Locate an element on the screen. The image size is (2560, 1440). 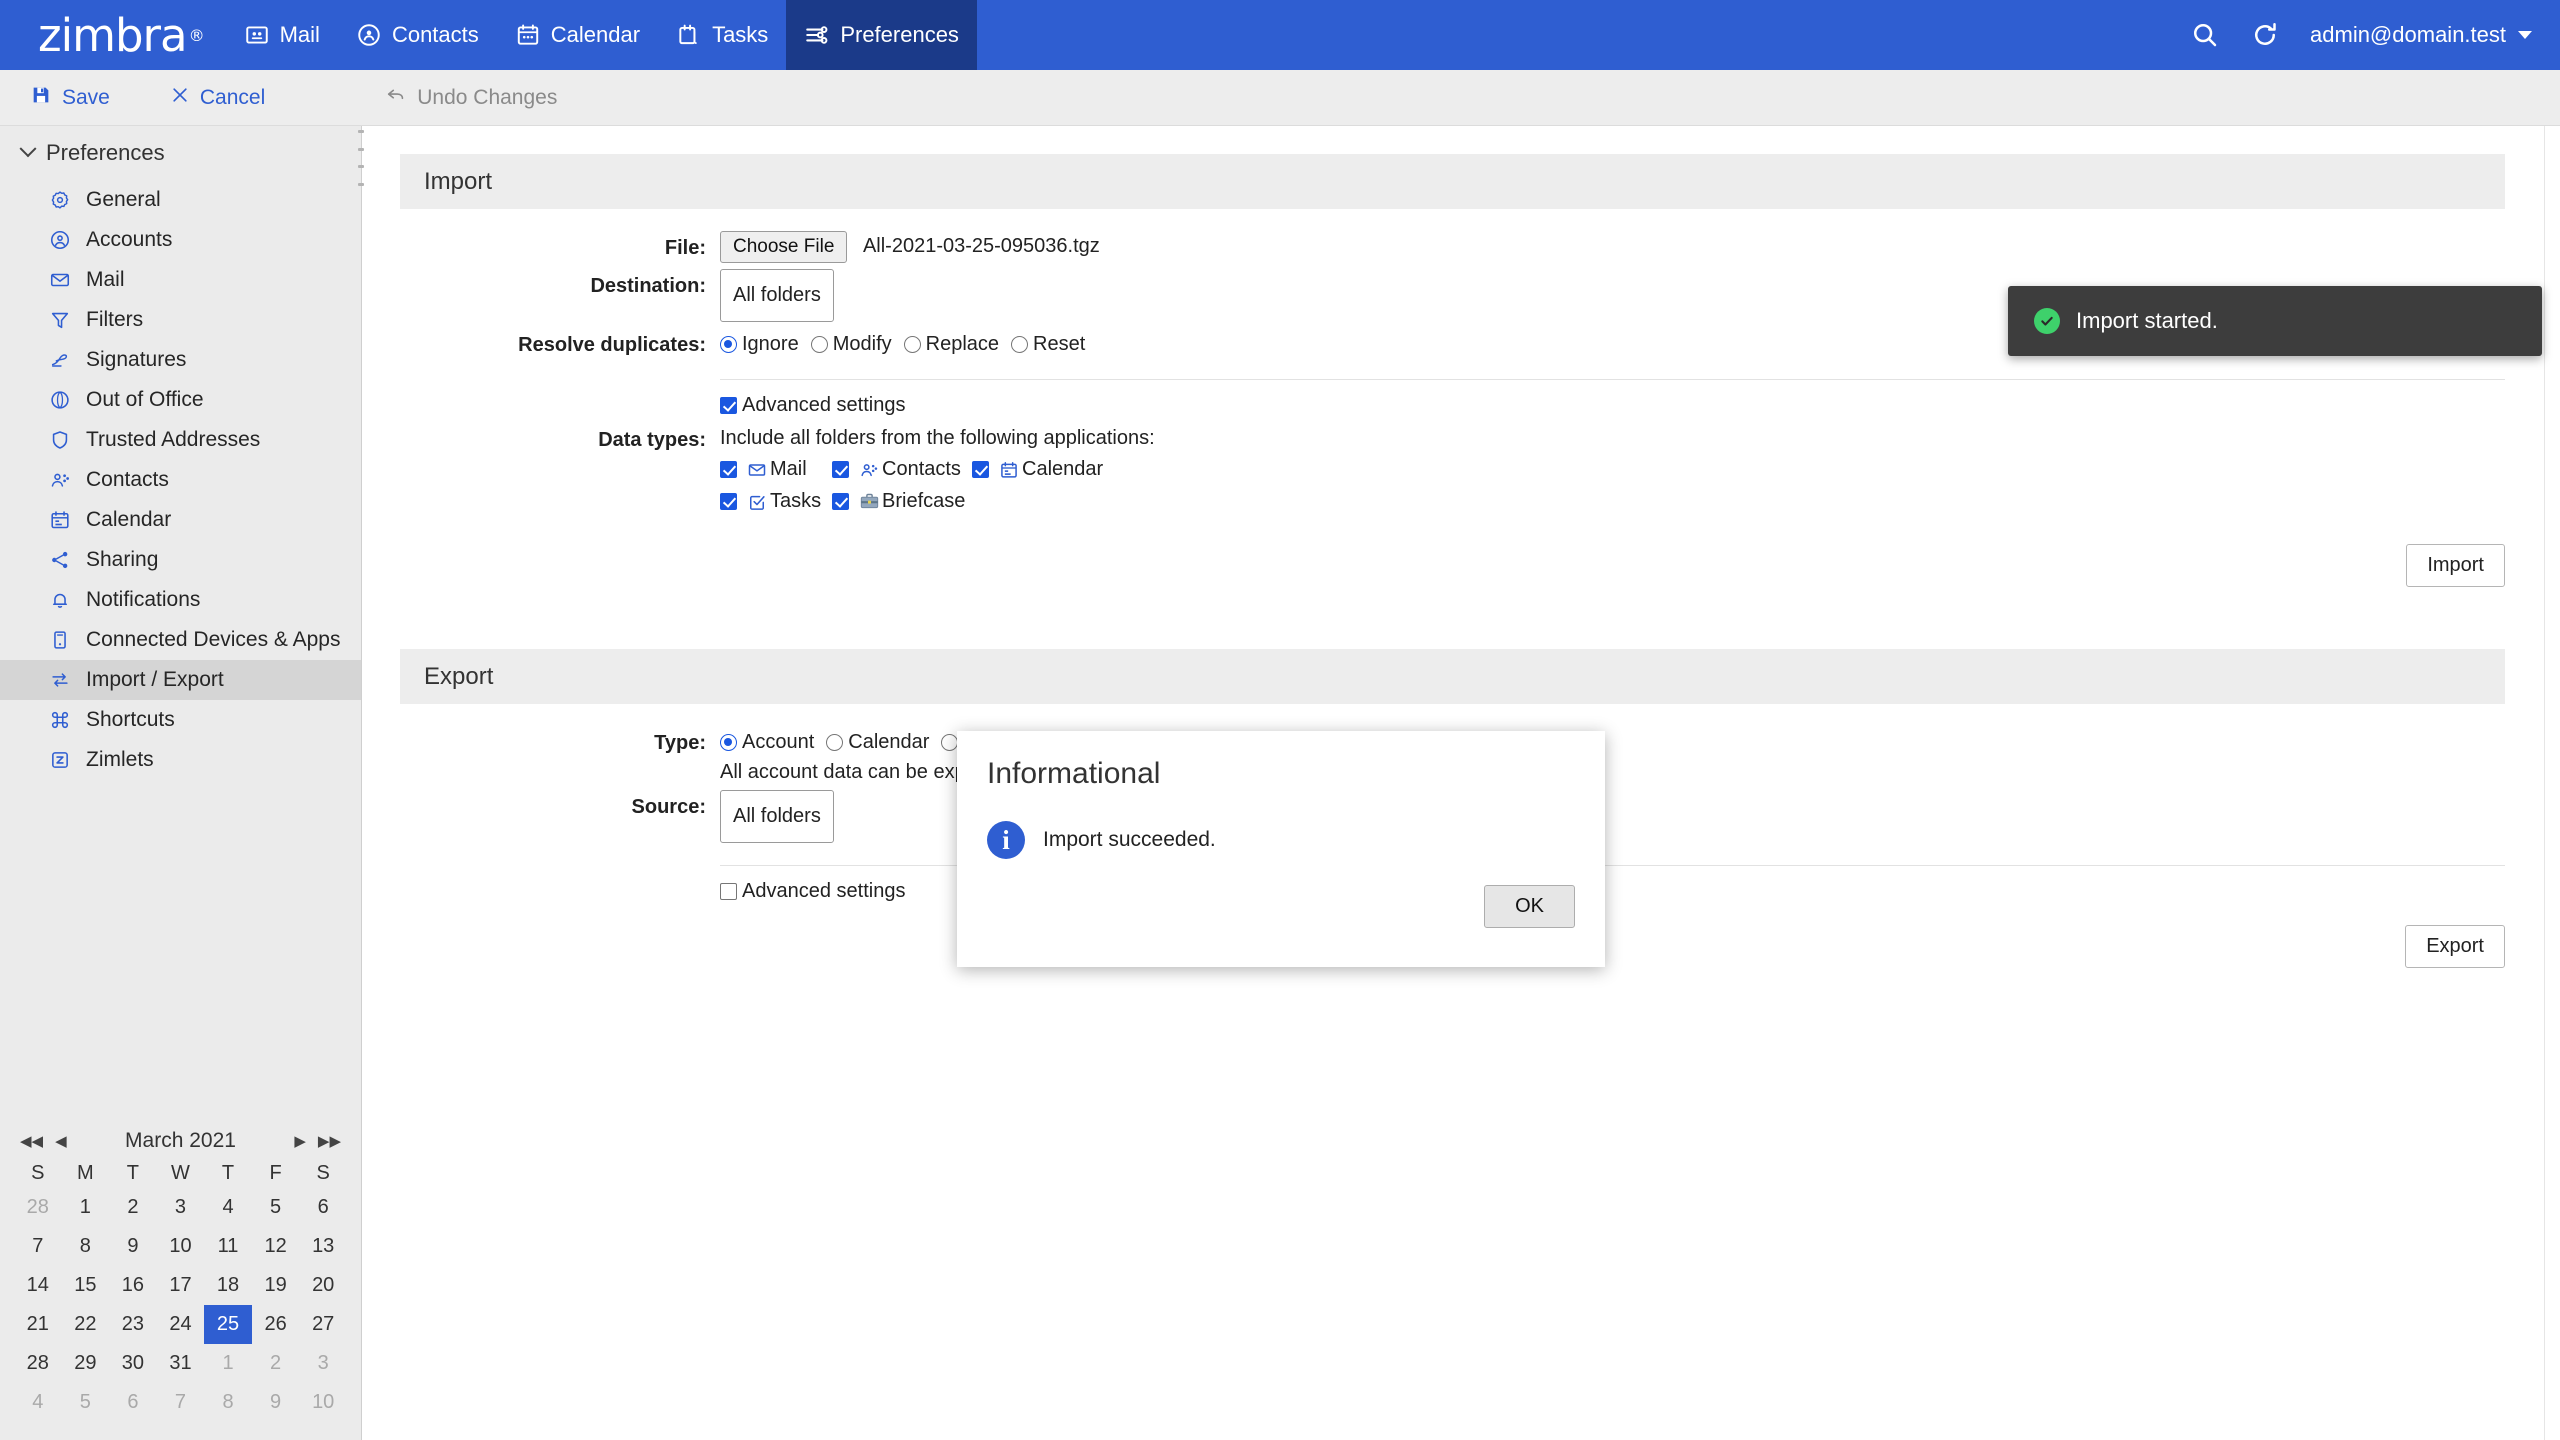
mini-calendar-day: 11 is located at coordinates (228, 1246).